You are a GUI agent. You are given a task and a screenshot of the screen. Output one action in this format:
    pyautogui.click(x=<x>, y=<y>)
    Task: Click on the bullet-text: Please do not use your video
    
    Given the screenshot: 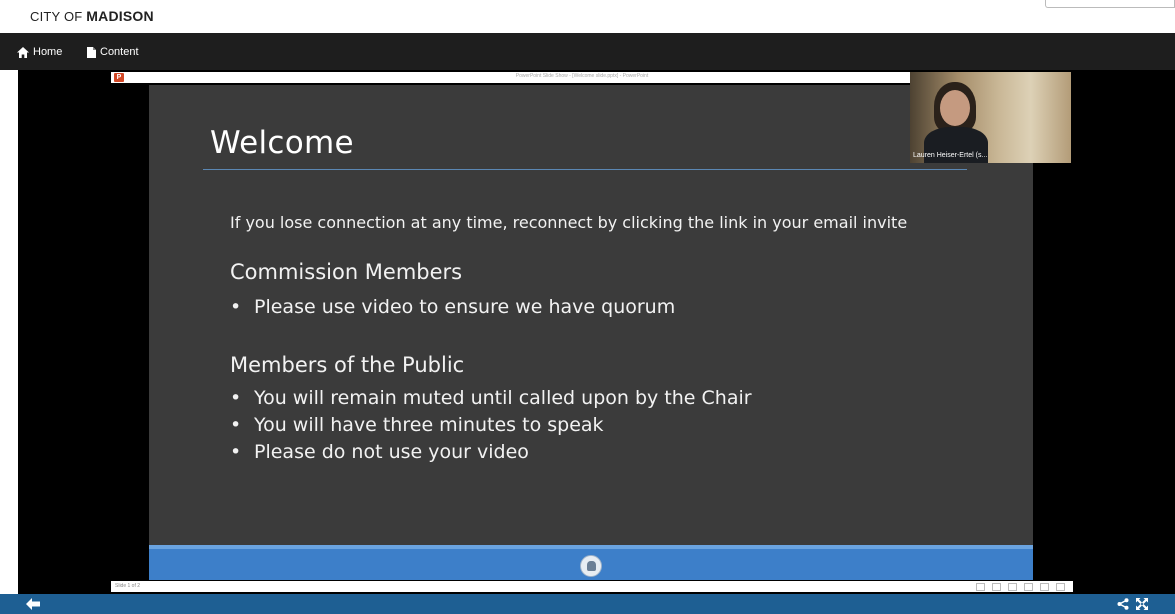 What is the action you would take?
    pyautogui.click(x=391, y=452)
    